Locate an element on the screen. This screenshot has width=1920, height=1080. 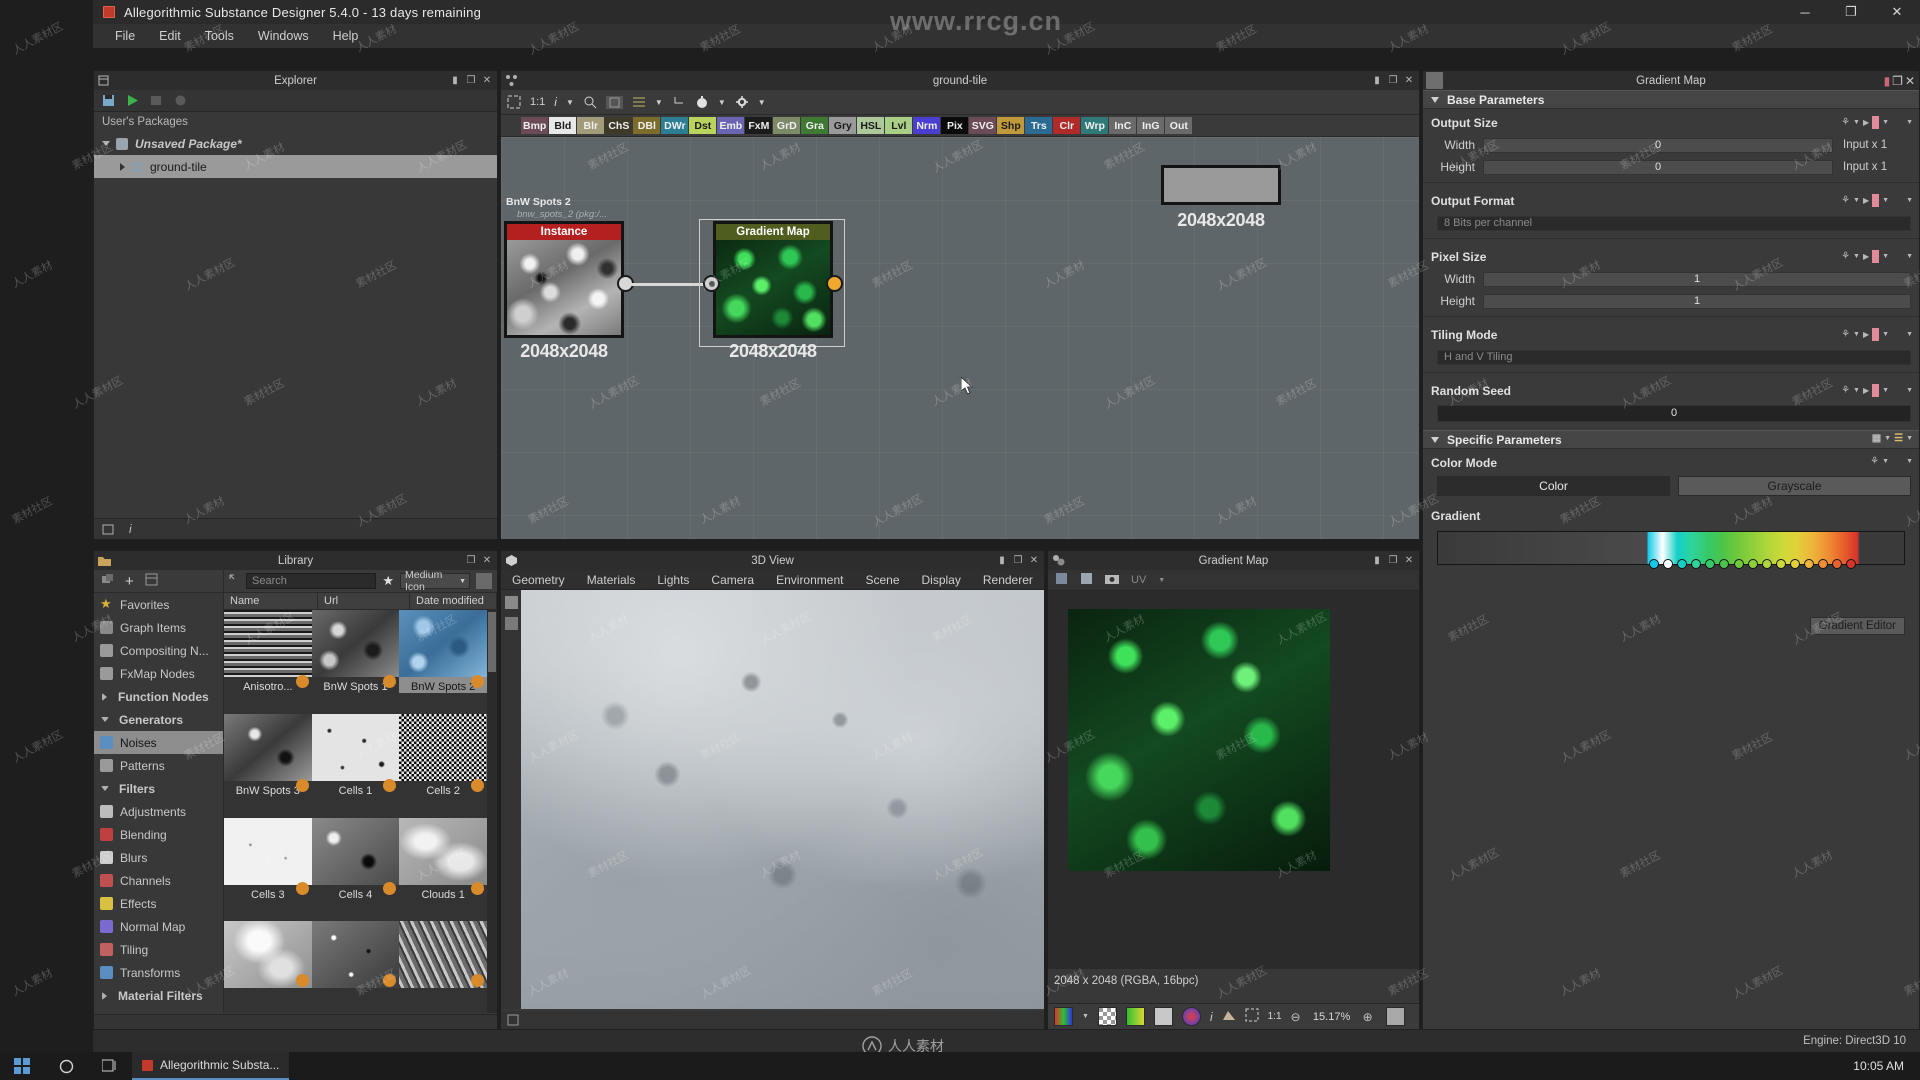
minimize-button: ─ is located at coordinates (1805, 12).